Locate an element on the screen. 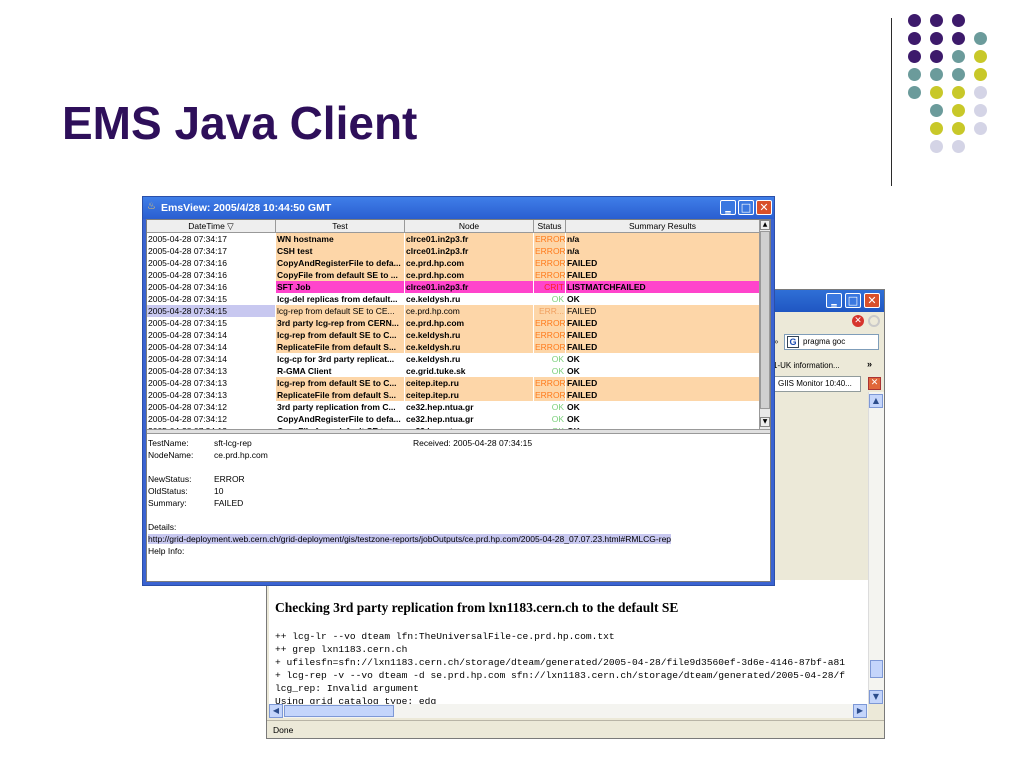 The width and height of the screenshot is (1024, 768). horizontal-scrollbar: ◀ ▶ is located at coordinates (568, 711).